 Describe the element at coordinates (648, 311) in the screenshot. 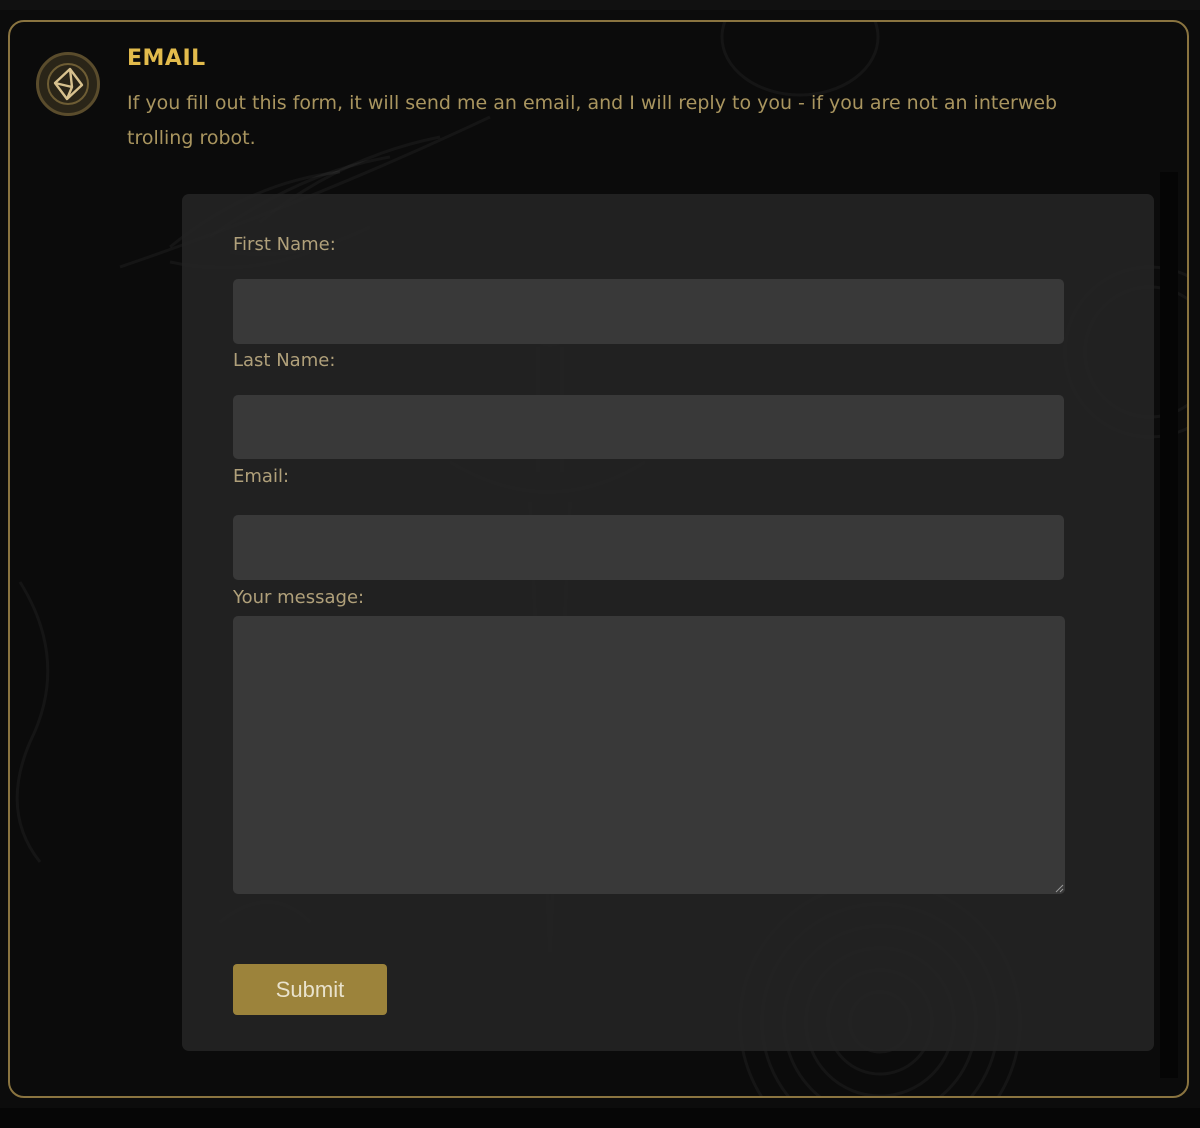

I see `first-name-field` at that location.